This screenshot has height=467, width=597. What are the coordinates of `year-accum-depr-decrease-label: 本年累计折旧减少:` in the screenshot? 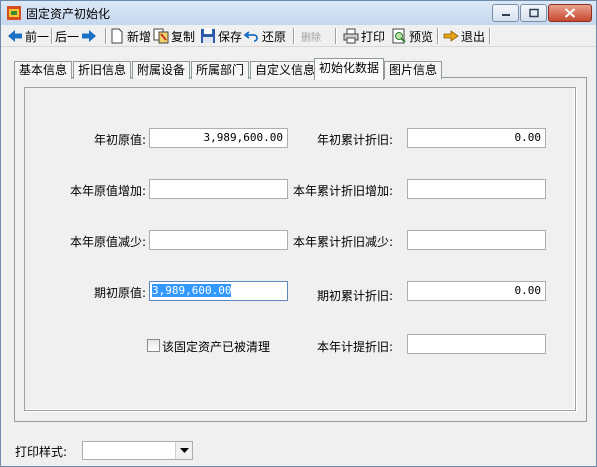 It's located at (342, 242).